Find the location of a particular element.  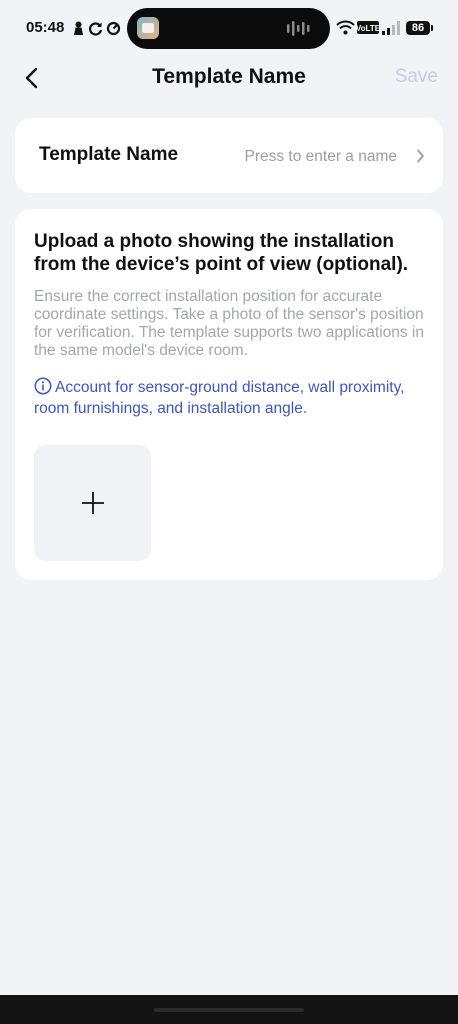

plus-icon is located at coordinates (93, 503).